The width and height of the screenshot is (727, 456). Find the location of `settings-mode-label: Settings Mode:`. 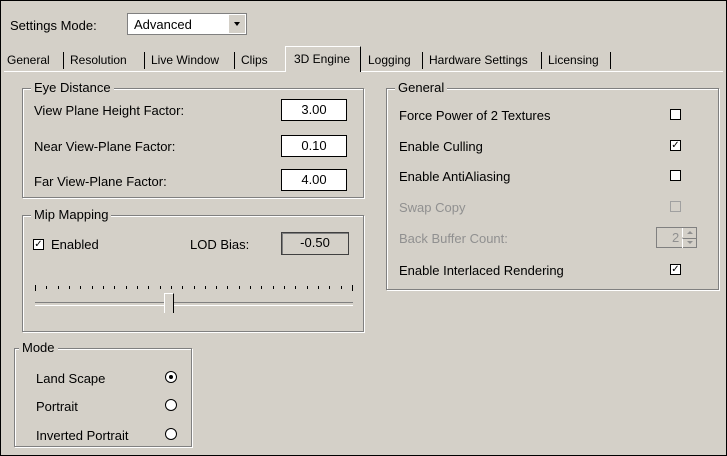

settings-mode-label: Settings Mode: is located at coordinates (53, 25).